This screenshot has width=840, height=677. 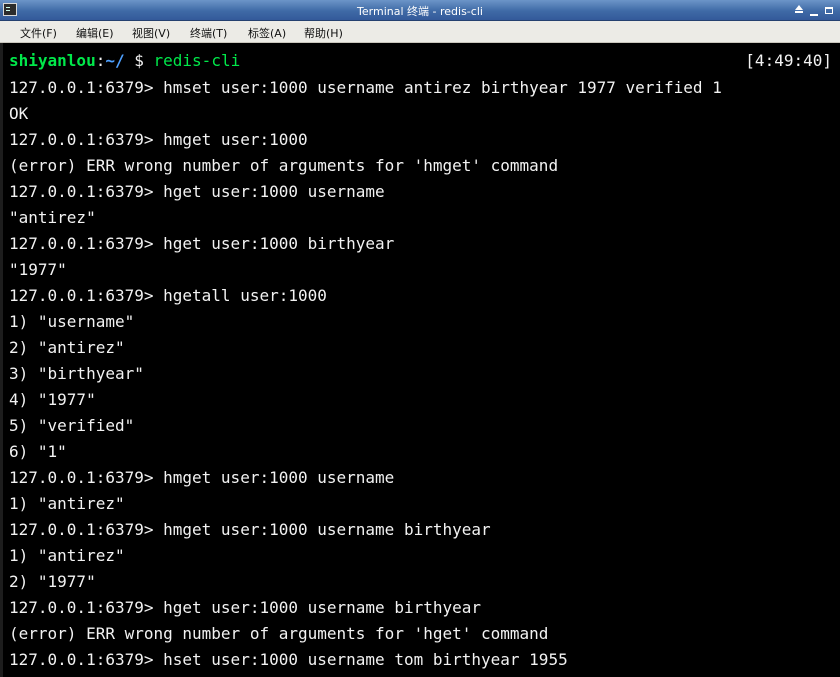 What do you see at coordinates (38, 269) in the screenshot?
I see `terminal-line: "1977"` at bounding box center [38, 269].